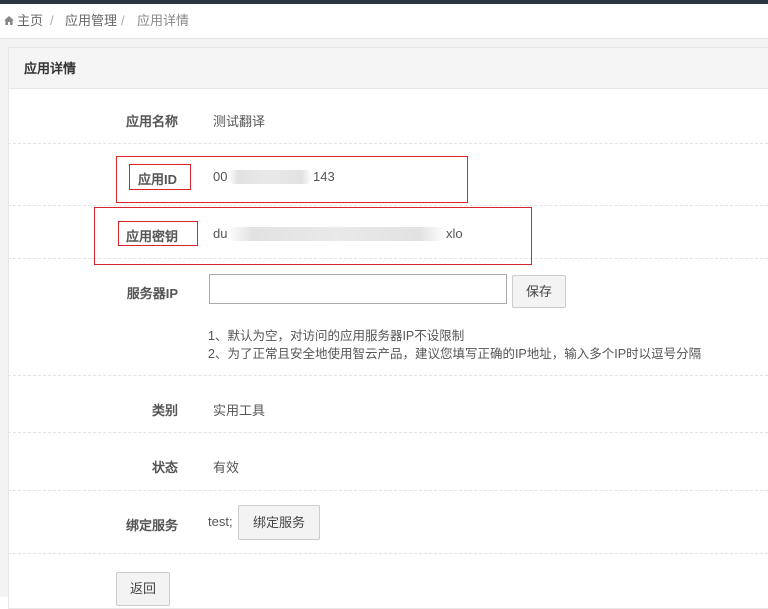 The image size is (768, 609). Describe the element at coordinates (164, 410) in the screenshot. I see `category-label: 类别` at that location.